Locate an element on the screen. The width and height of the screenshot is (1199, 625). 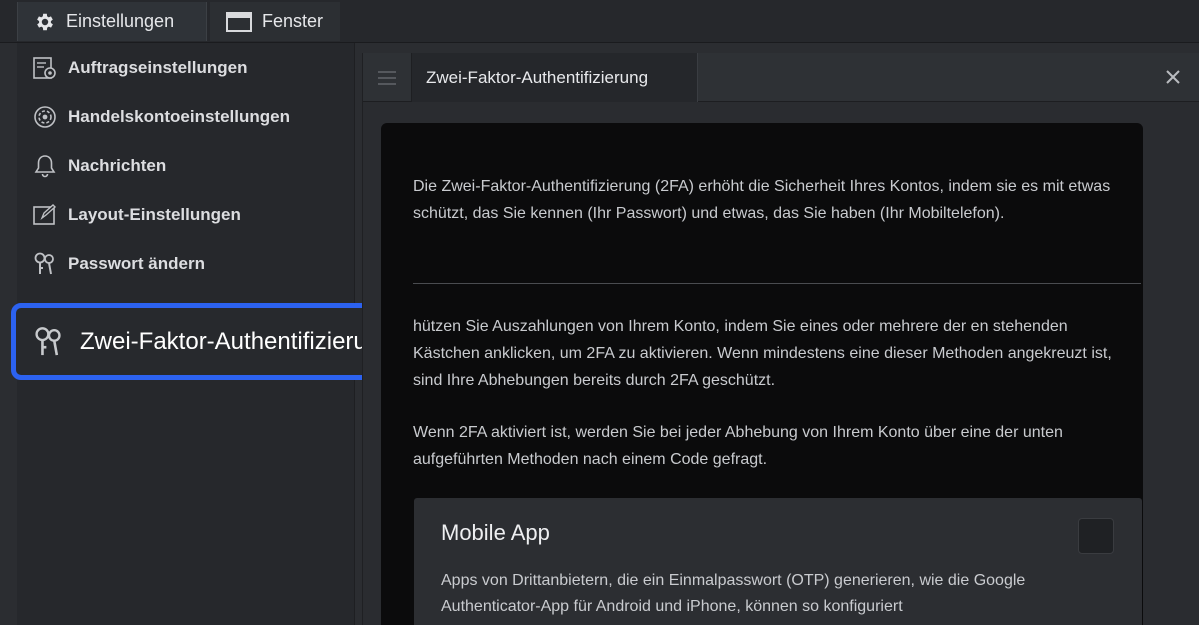
account-gear-icon is located at coordinates (45, 117).